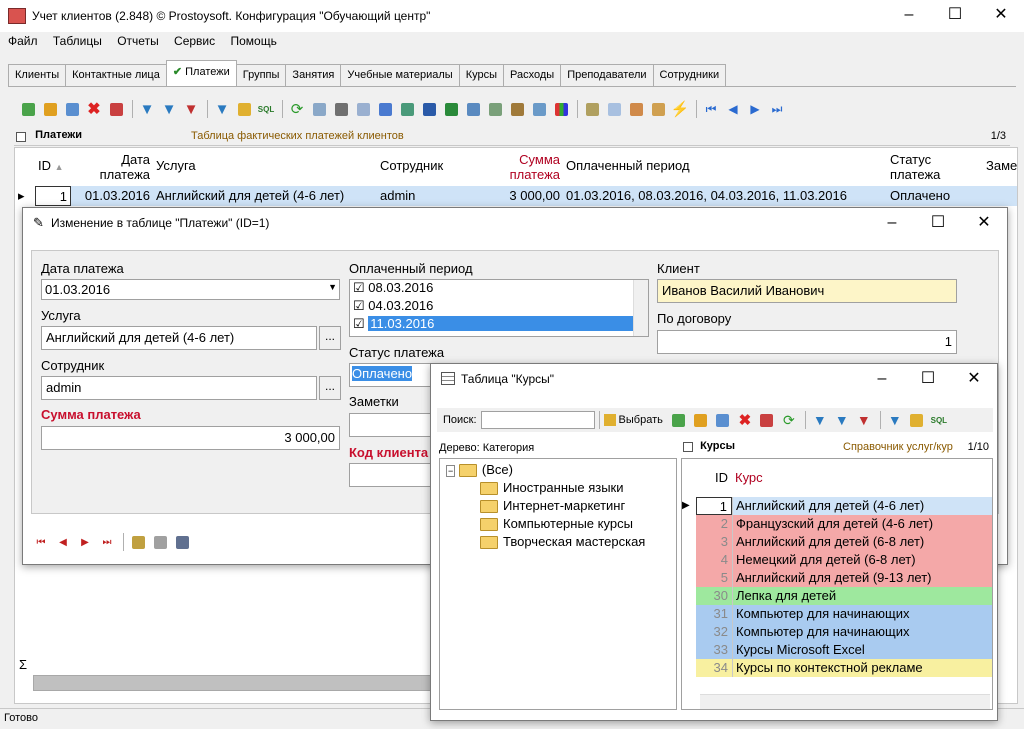 The width and height of the screenshot is (1024, 729). What do you see at coordinates (253, 41) in the screenshot?
I see `menu-help: Помощь` at bounding box center [253, 41].